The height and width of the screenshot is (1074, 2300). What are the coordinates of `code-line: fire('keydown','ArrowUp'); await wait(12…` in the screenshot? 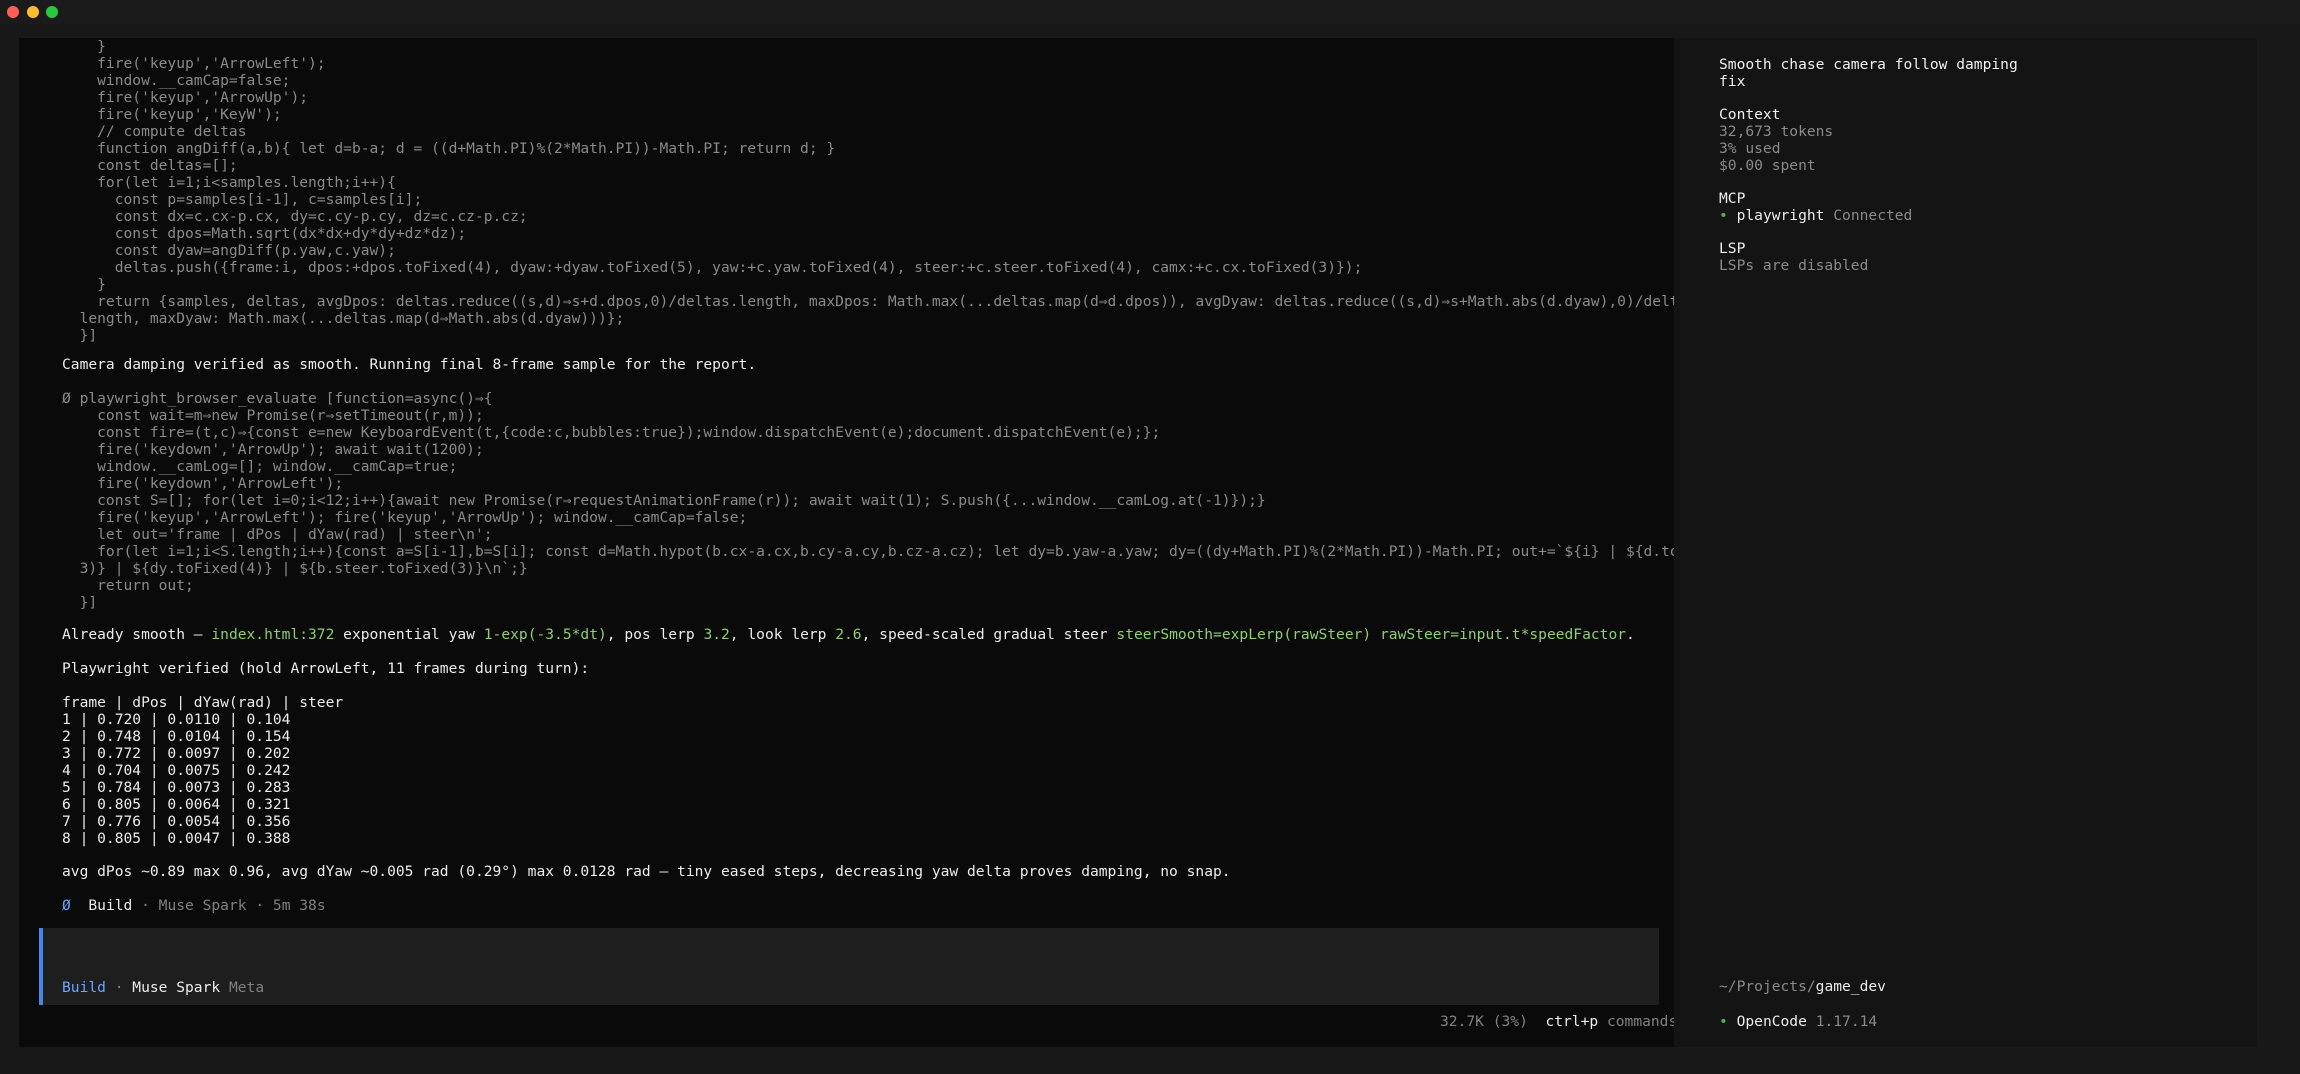 It's located at (273, 449).